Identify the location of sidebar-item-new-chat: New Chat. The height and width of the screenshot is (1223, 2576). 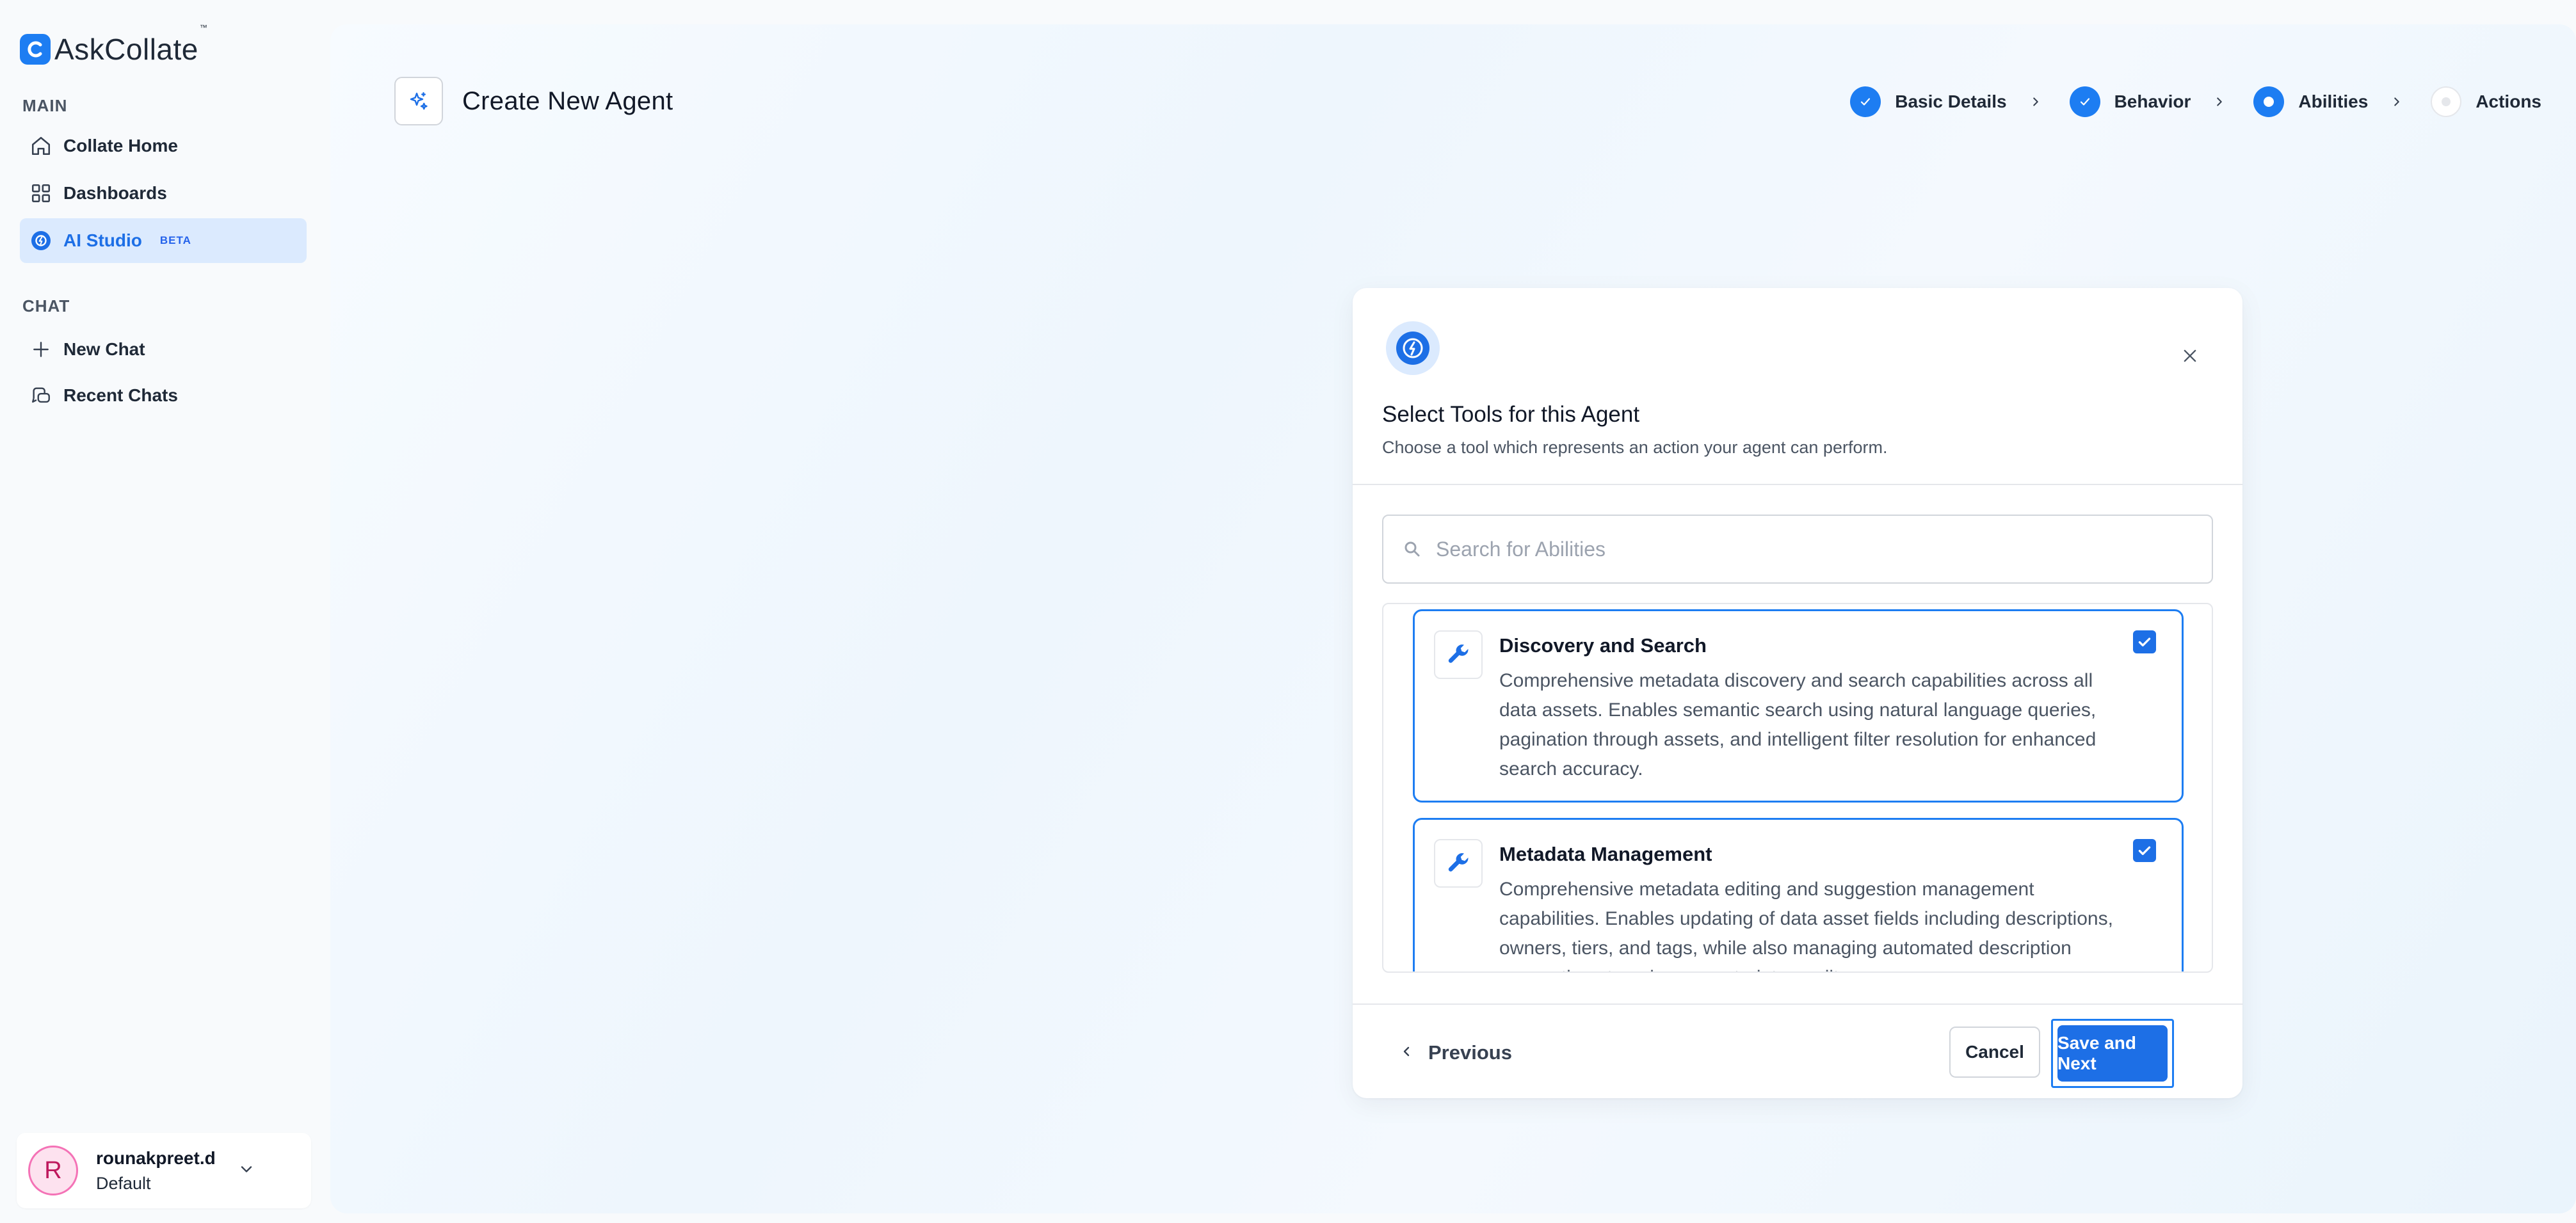
(163, 350).